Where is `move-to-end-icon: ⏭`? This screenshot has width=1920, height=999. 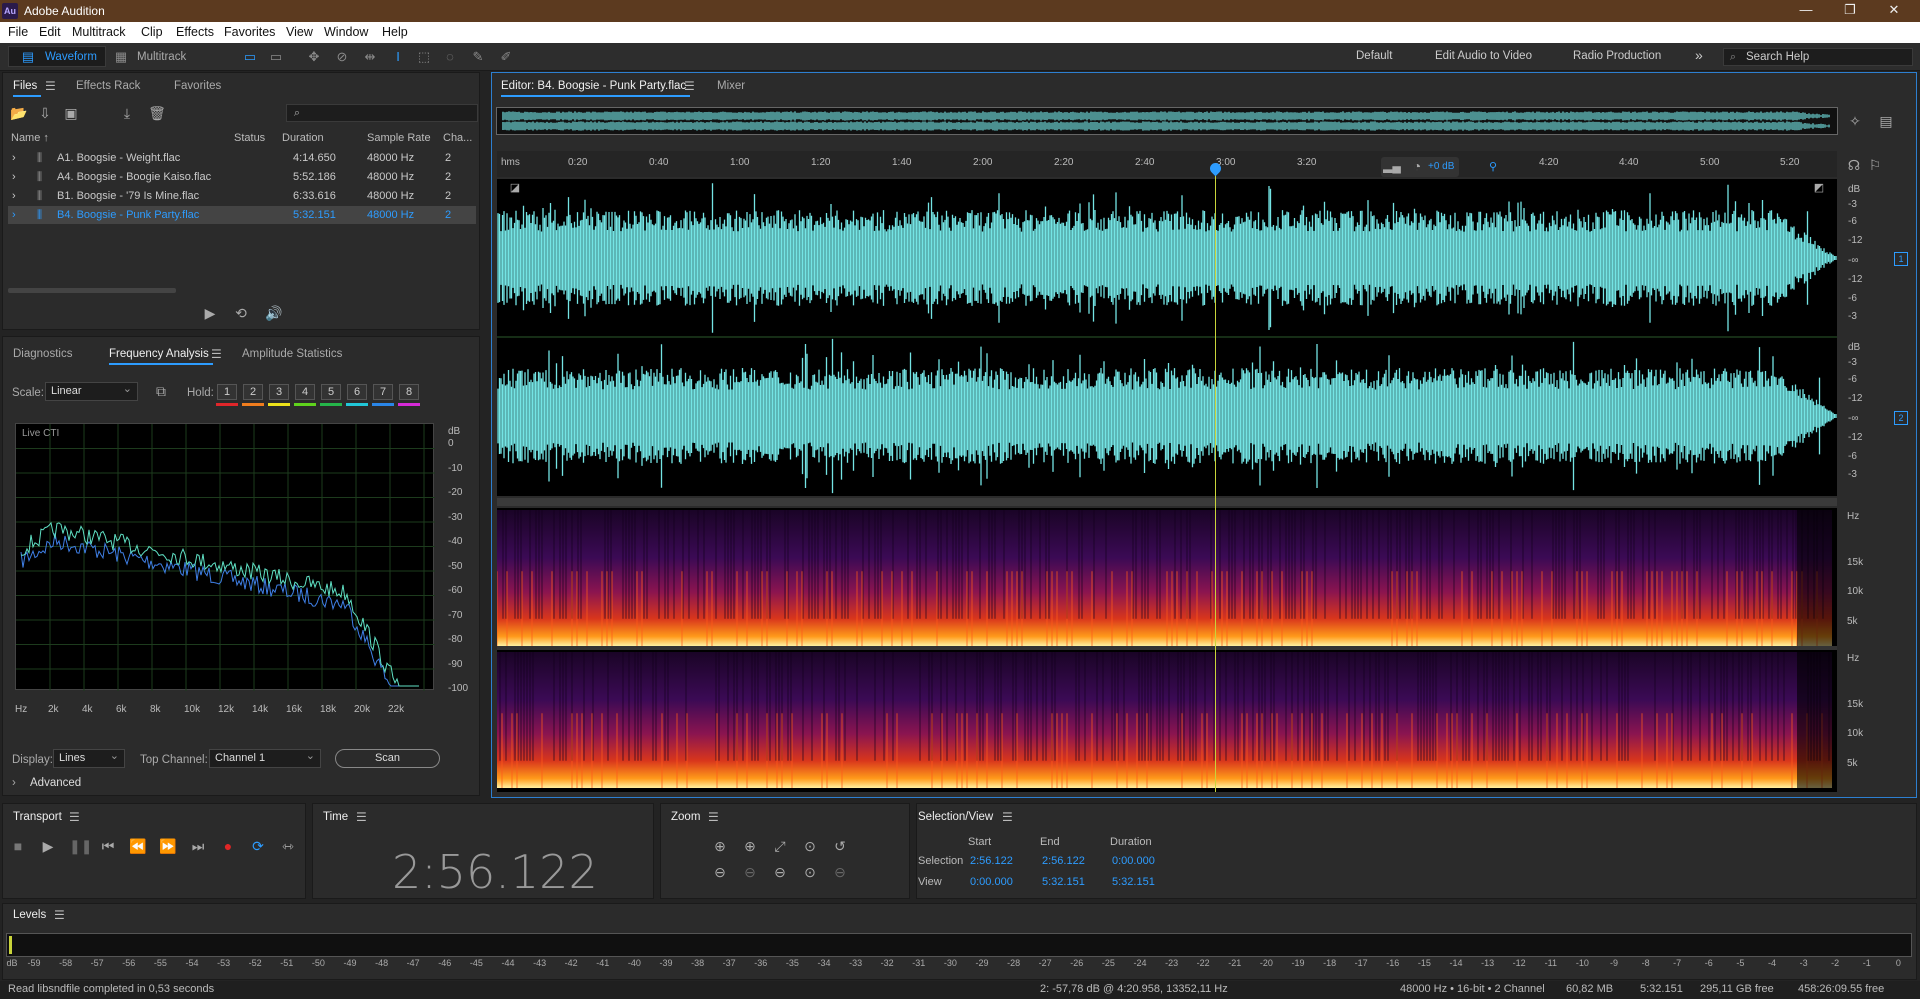 move-to-end-icon: ⏭ is located at coordinates (198, 846).